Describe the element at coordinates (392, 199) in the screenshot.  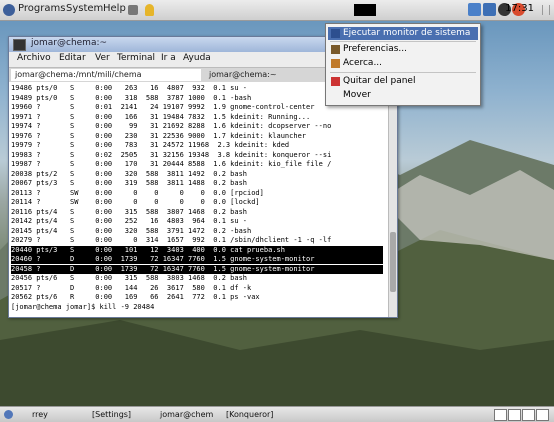
I see `terminal-scrollbar` at that location.